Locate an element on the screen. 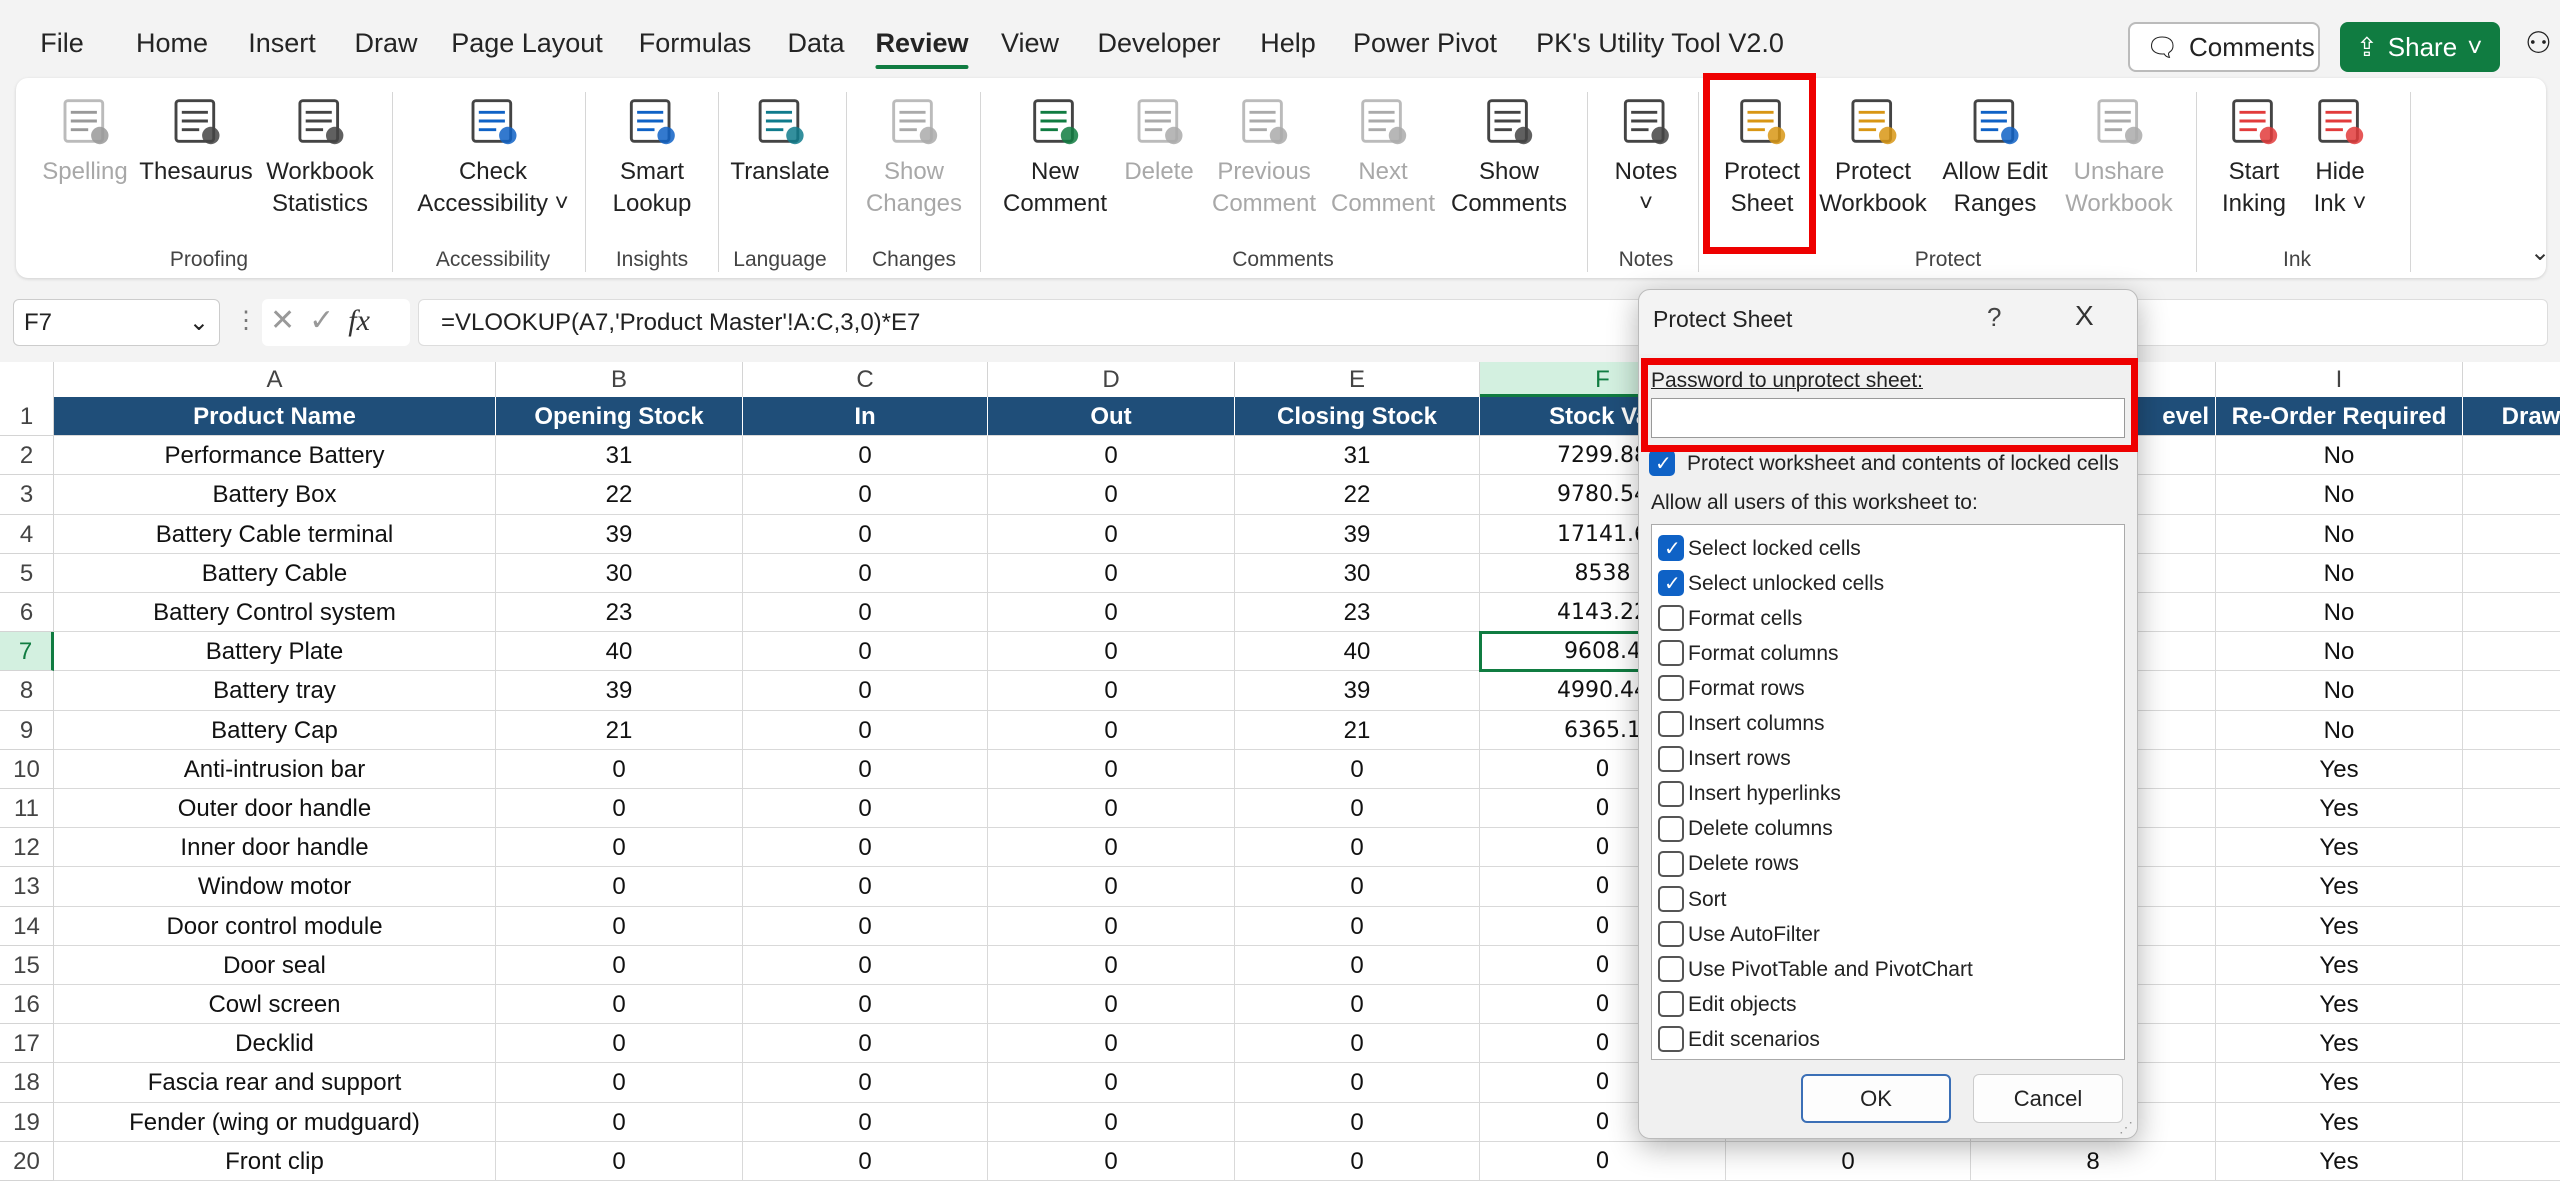 The image size is (2560, 1182). permission-option: Edit objects is located at coordinates (1724, 1004).